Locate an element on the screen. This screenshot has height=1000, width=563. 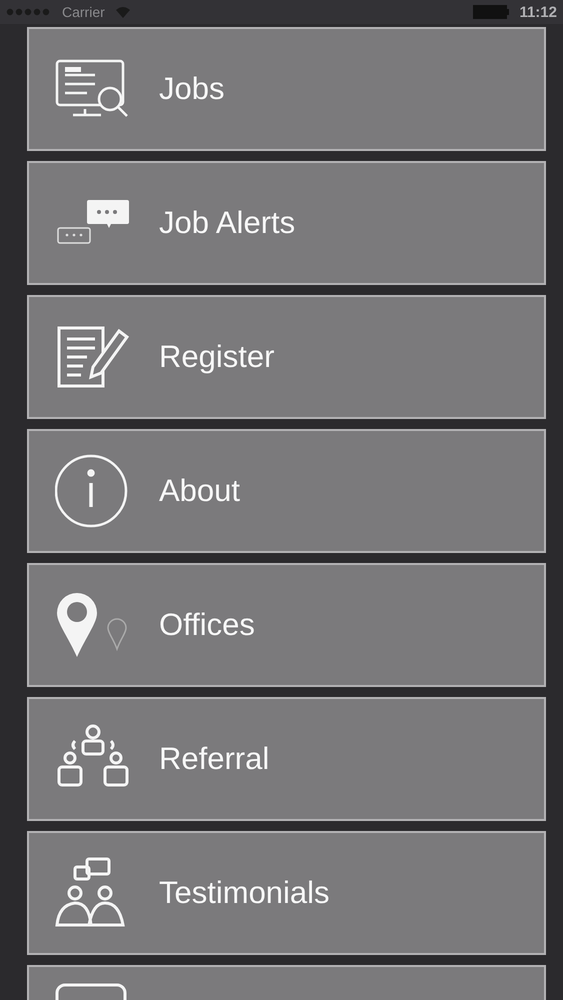
status-time: 11:12 is located at coordinates (538, 12).